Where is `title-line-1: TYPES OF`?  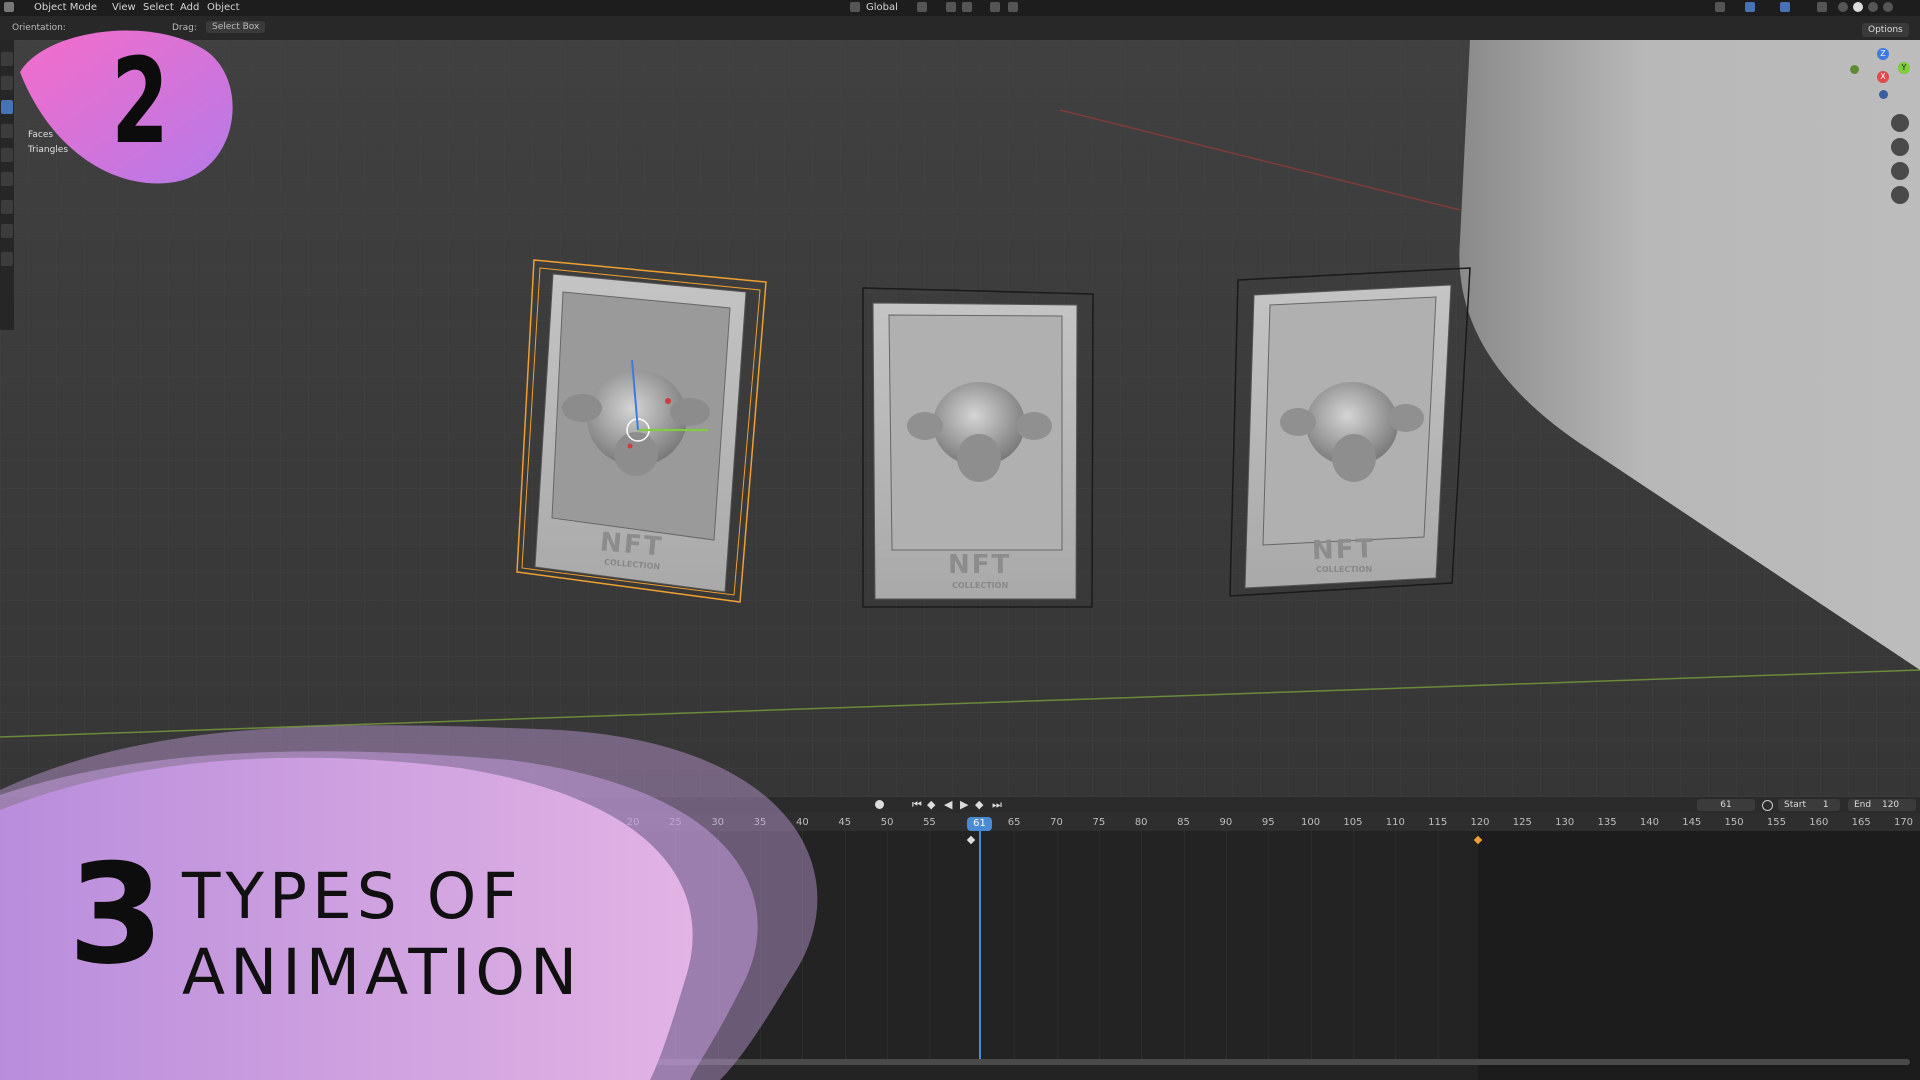 title-line-1: TYPES OF is located at coordinates (352, 896).